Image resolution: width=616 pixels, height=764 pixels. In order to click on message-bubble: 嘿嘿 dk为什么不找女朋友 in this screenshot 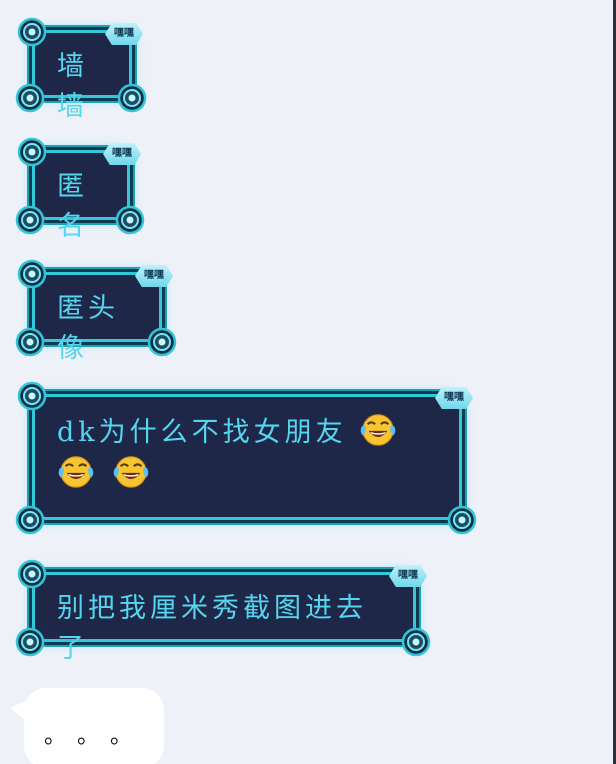, I will do `click(247, 457)`.